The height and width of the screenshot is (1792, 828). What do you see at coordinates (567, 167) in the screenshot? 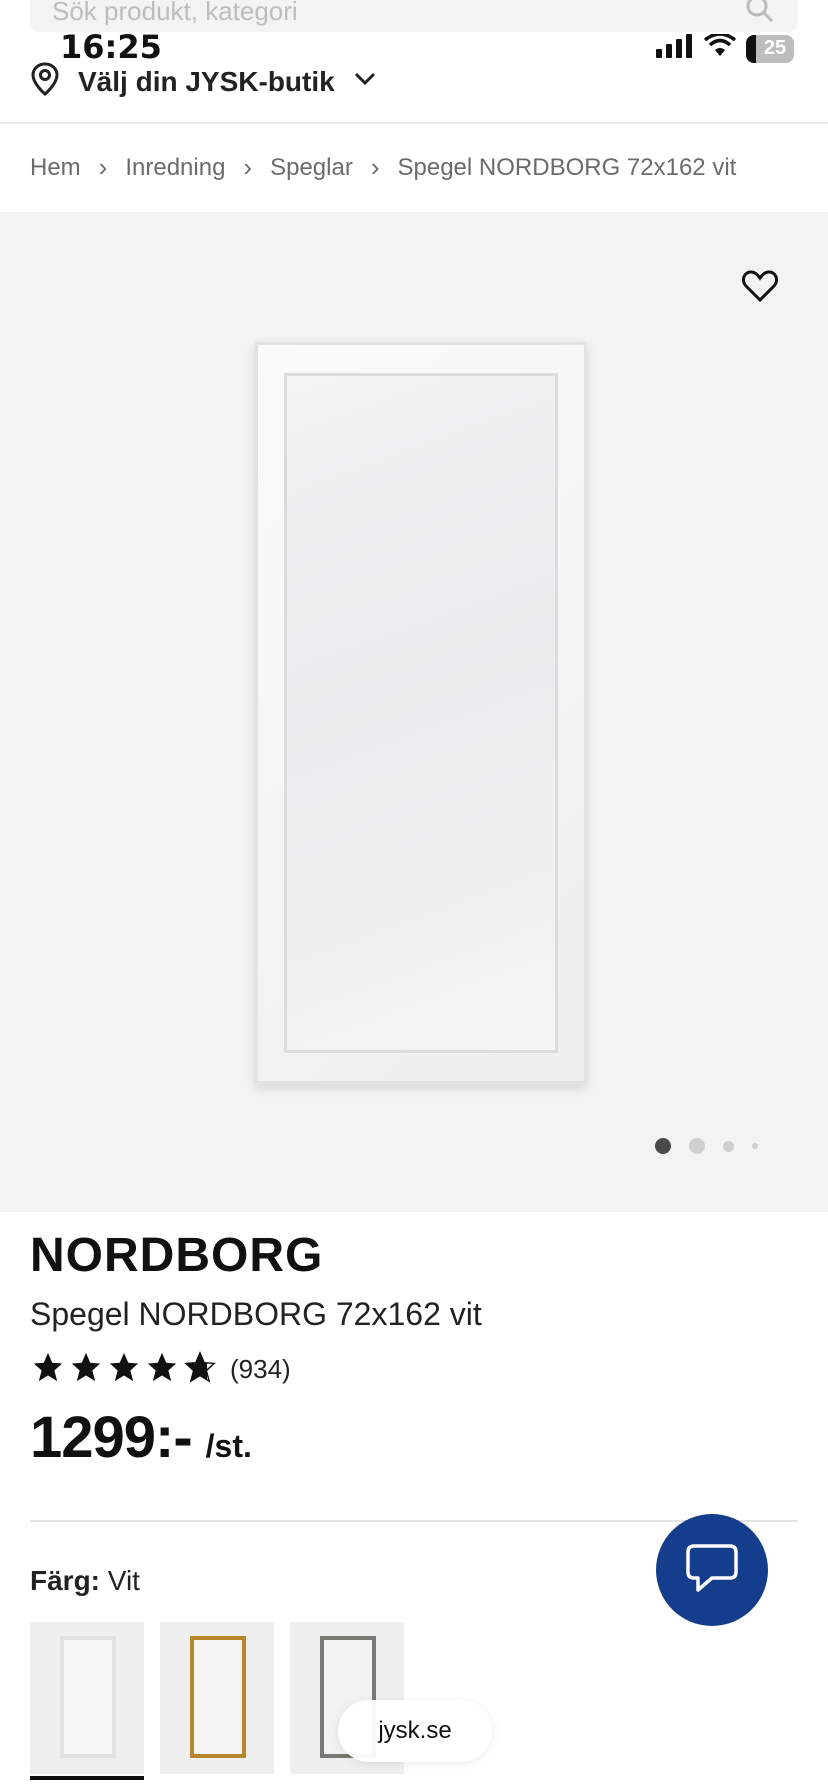
I see `breadcrumb-item-current: Spegel NORDBORG 72x162 vit` at bounding box center [567, 167].